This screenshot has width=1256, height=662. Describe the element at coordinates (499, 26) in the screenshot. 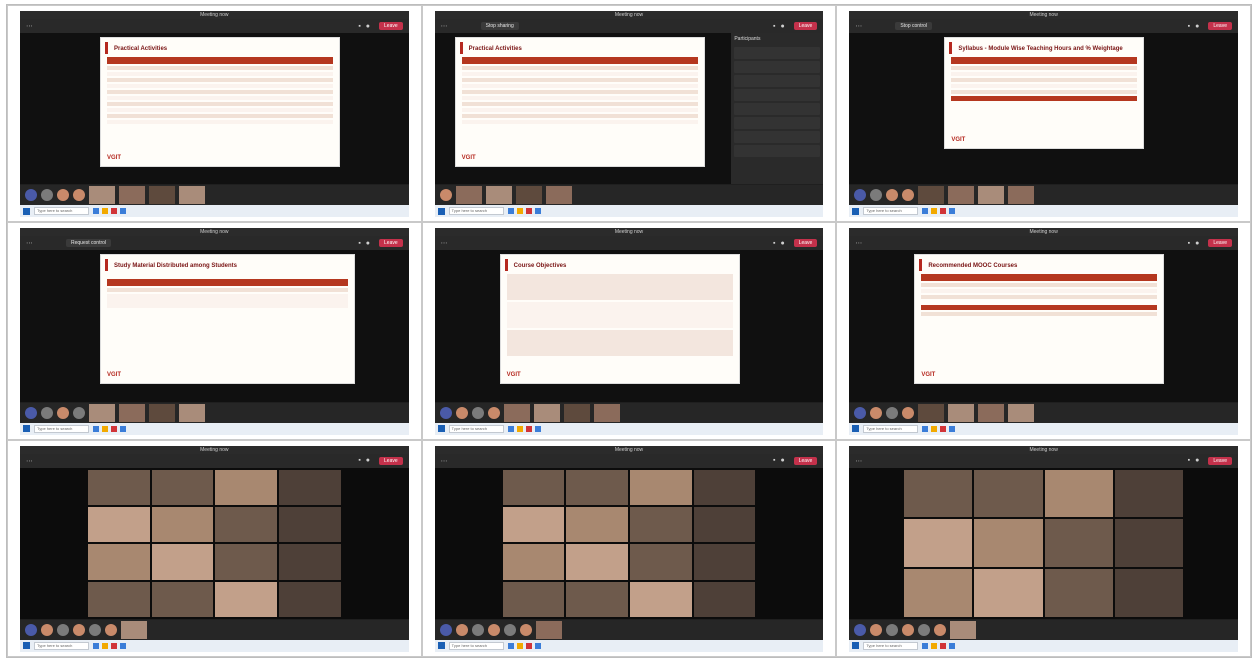

I see `stop-sharing-button: Stop sharing` at that location.